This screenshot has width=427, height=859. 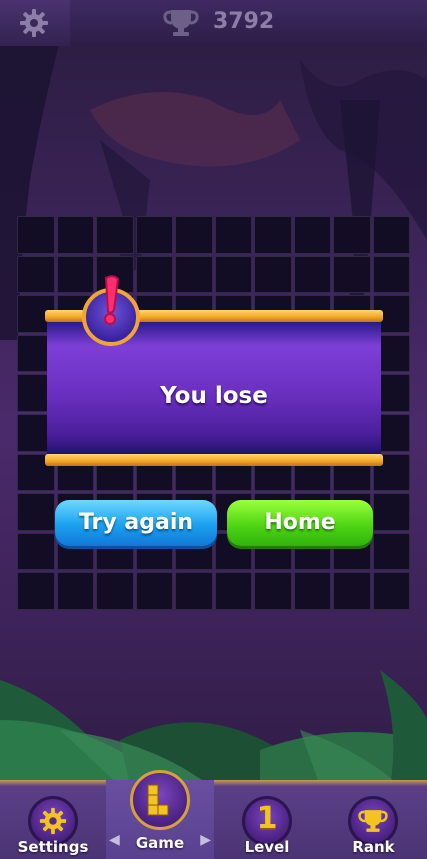 What do you see at coordinates (136, 523) in the screenshot?
I see `try-again-button: Try again` at bounding box center [136, 523].